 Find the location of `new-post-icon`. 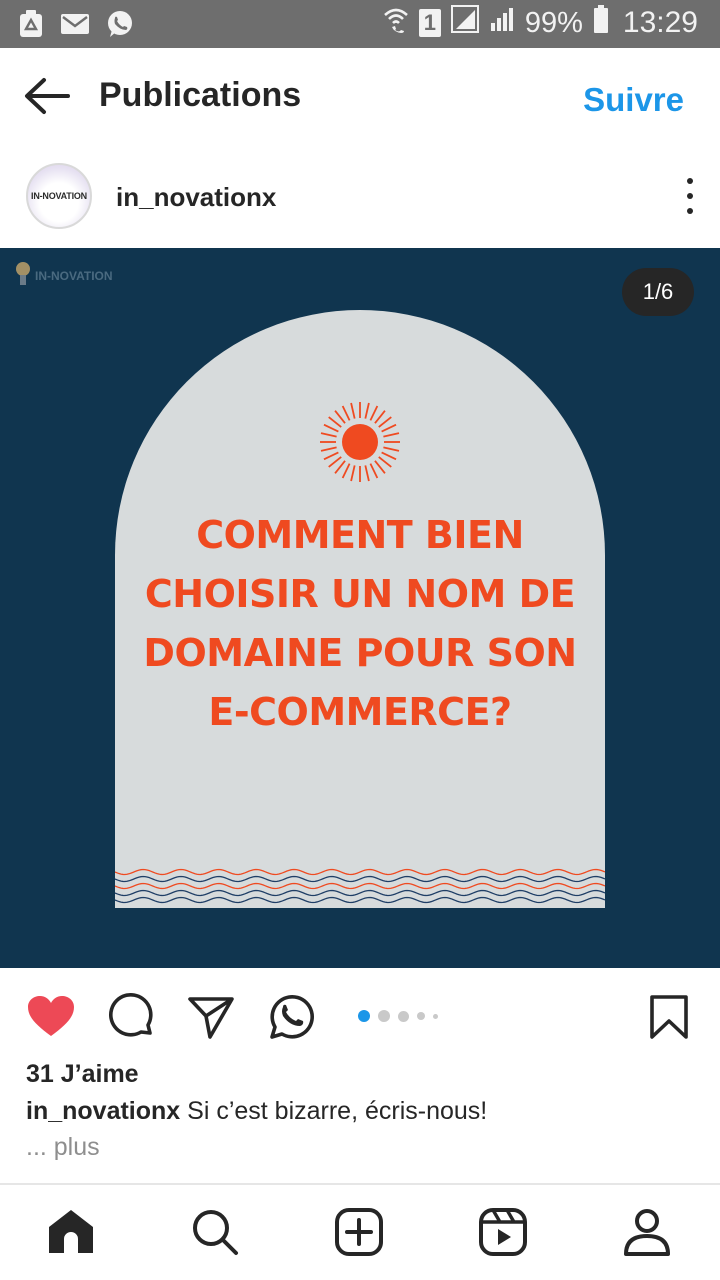

new-post-icon is located at coordinates (359, 1232).